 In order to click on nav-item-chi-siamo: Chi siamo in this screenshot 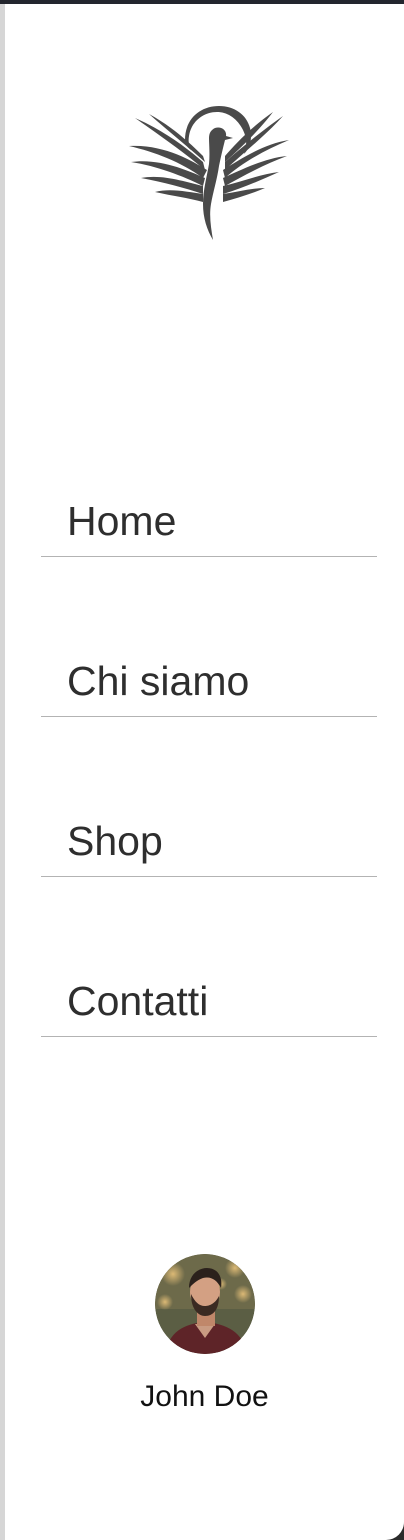, I will do `click(209, 637)`.